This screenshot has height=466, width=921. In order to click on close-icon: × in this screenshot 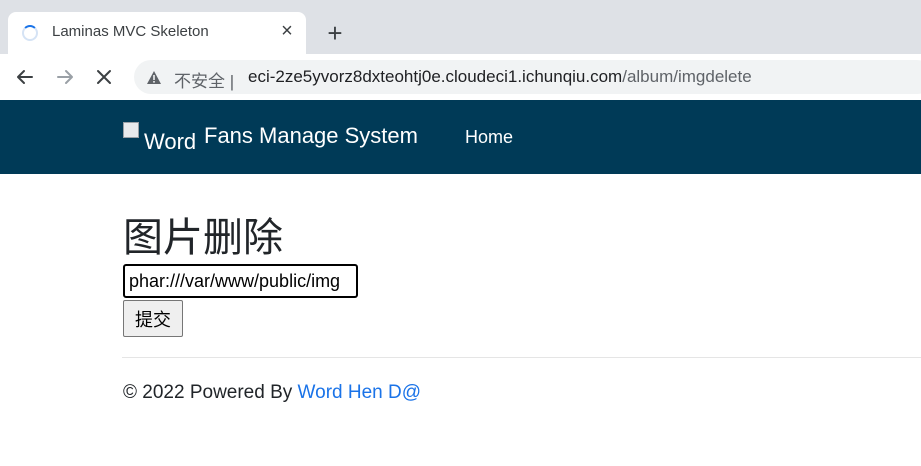, I will do `click(287, 31)`.